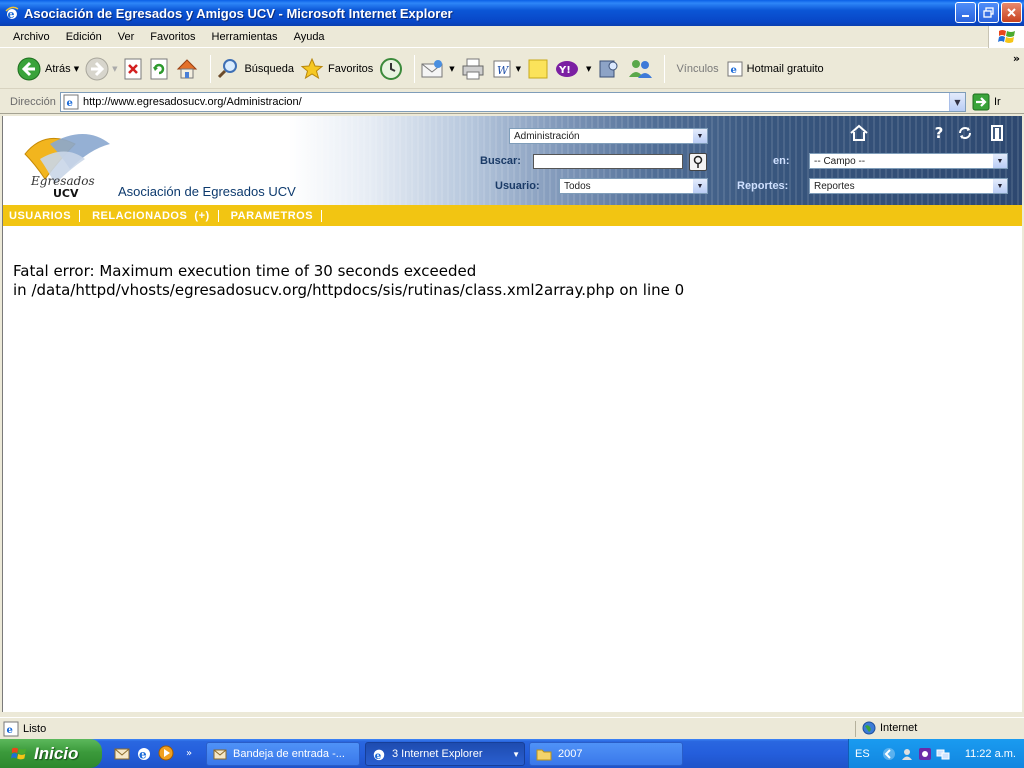  Describe the element at coordinates (33, 101) in the screenshot. I see `address-label: Dirección` at that location.